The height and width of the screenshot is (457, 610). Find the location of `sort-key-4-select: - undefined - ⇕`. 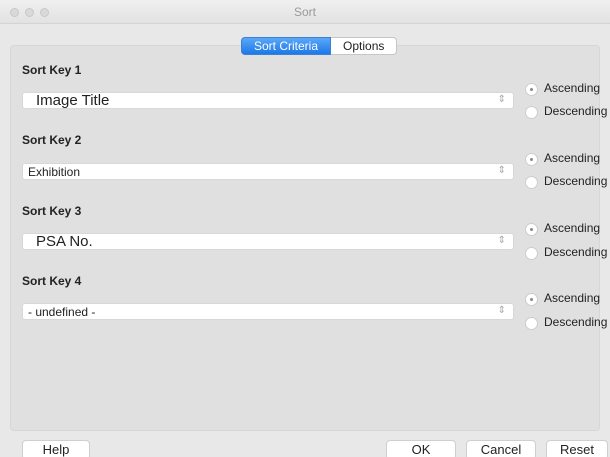

sort-key-4-select: - undefined - ⇕ is located at coordinates (268, 311).